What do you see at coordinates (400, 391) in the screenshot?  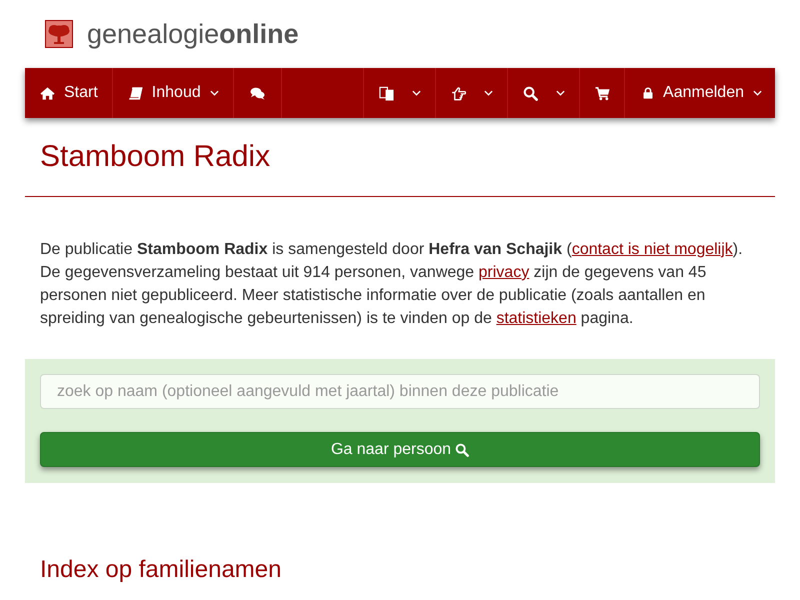 I see `search-field: zoek op naam (optioneel aangevuld met jaartal) binnen deze publicatie` at bounding box center [400, 391].